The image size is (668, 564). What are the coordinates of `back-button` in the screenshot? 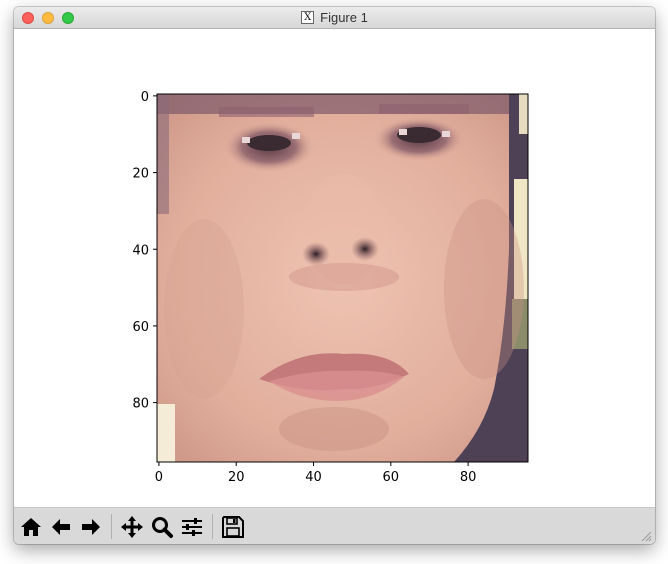 It's located at (60, 526).